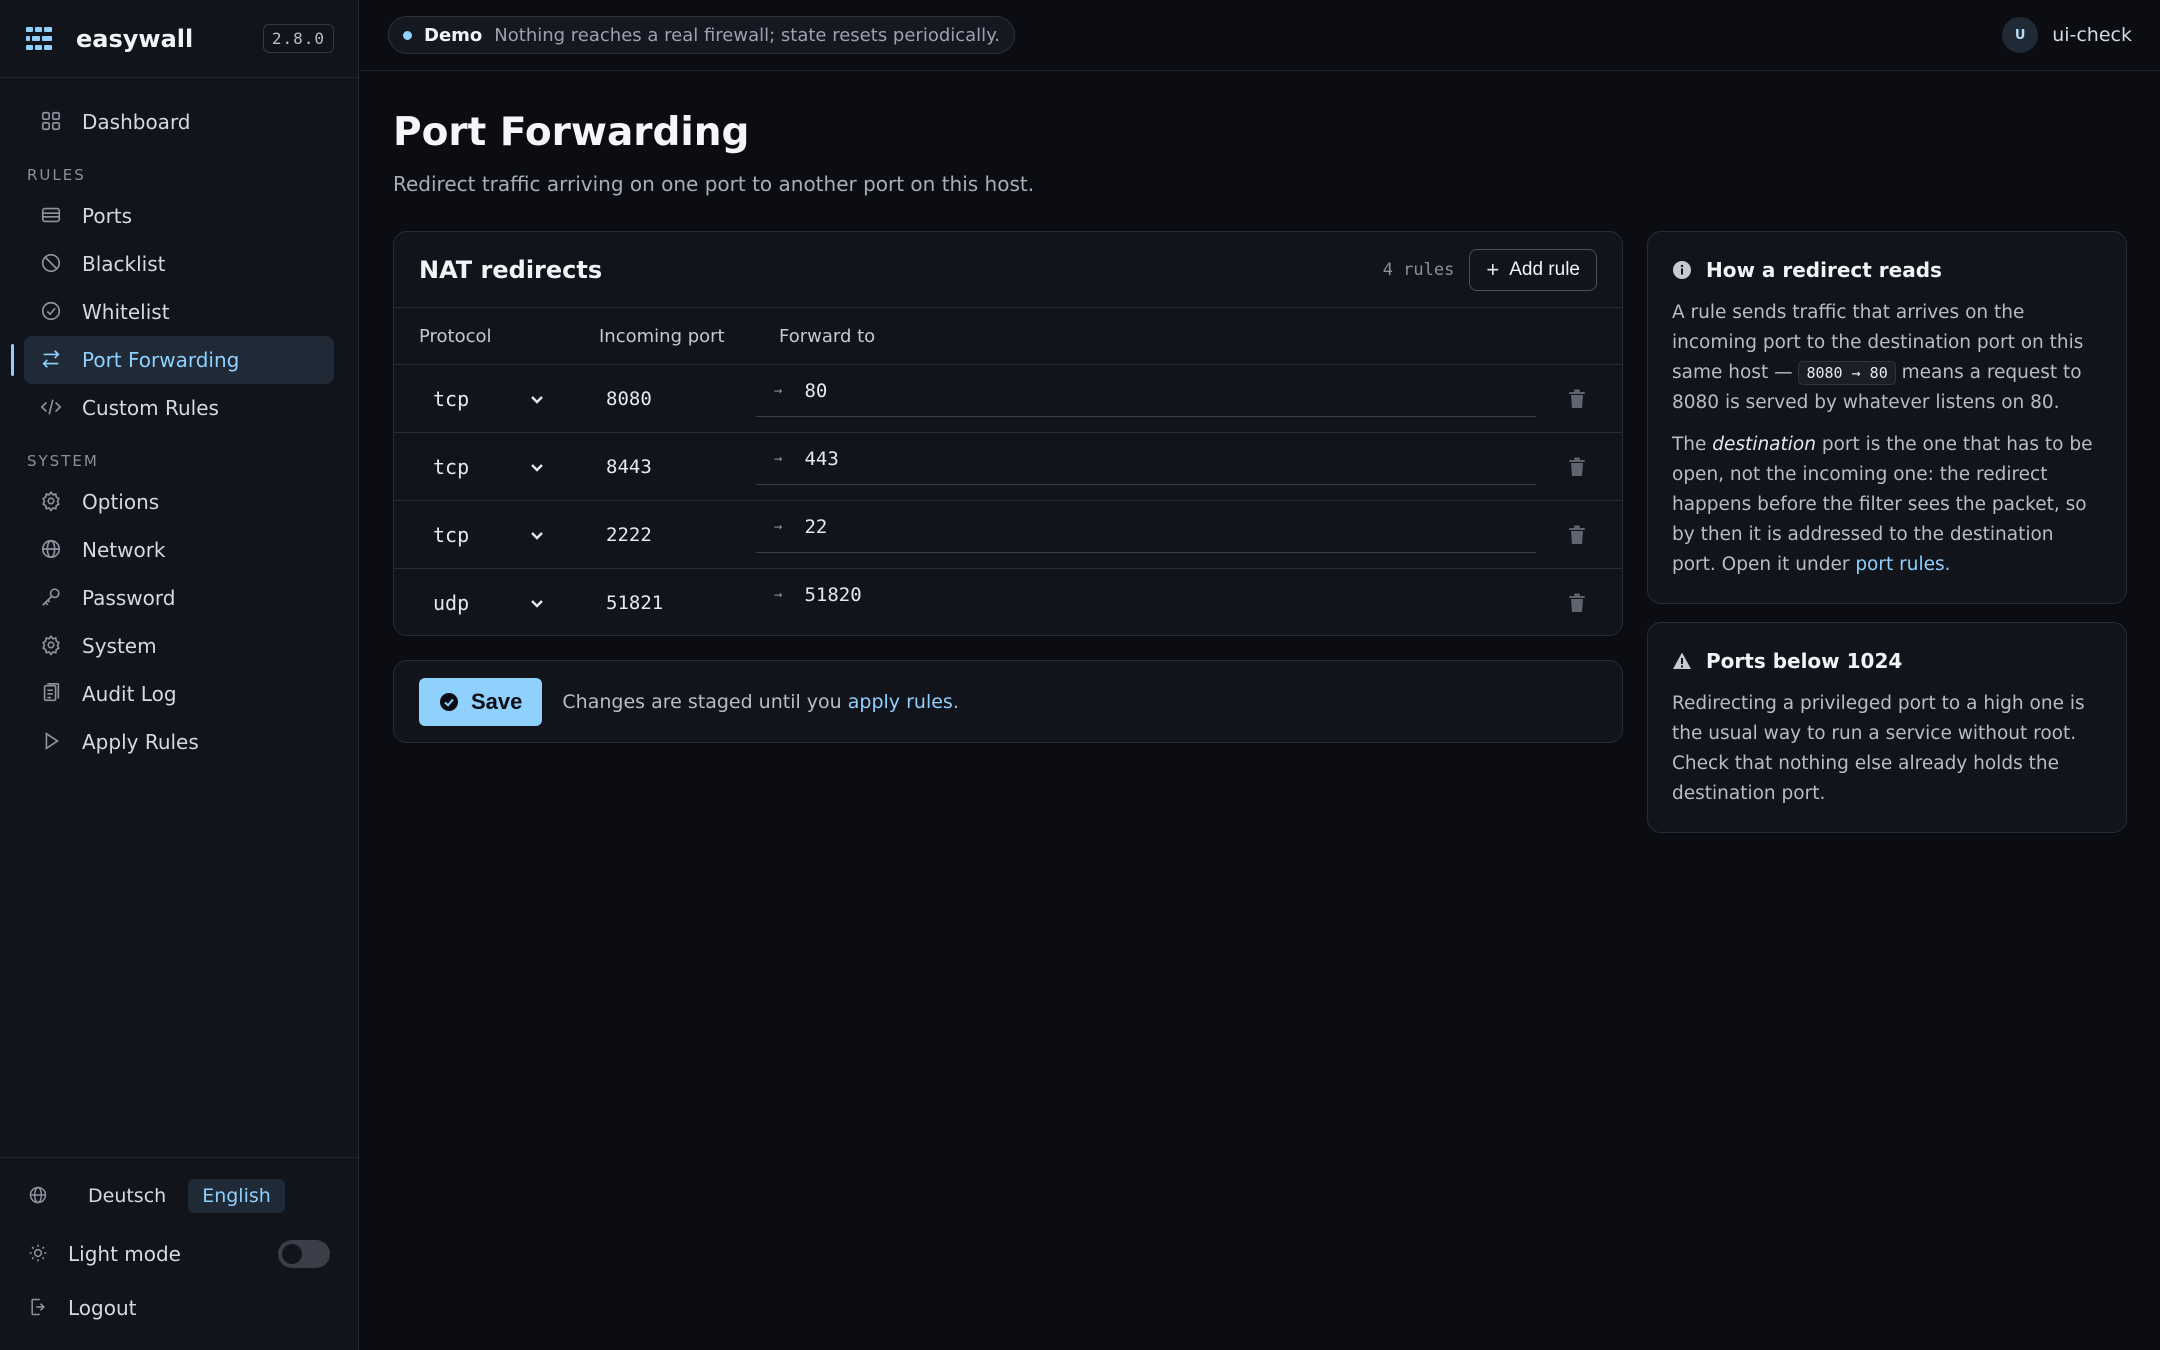  I want to click on sidebar-item-dashboard: Dashboard, so click(179, 122).